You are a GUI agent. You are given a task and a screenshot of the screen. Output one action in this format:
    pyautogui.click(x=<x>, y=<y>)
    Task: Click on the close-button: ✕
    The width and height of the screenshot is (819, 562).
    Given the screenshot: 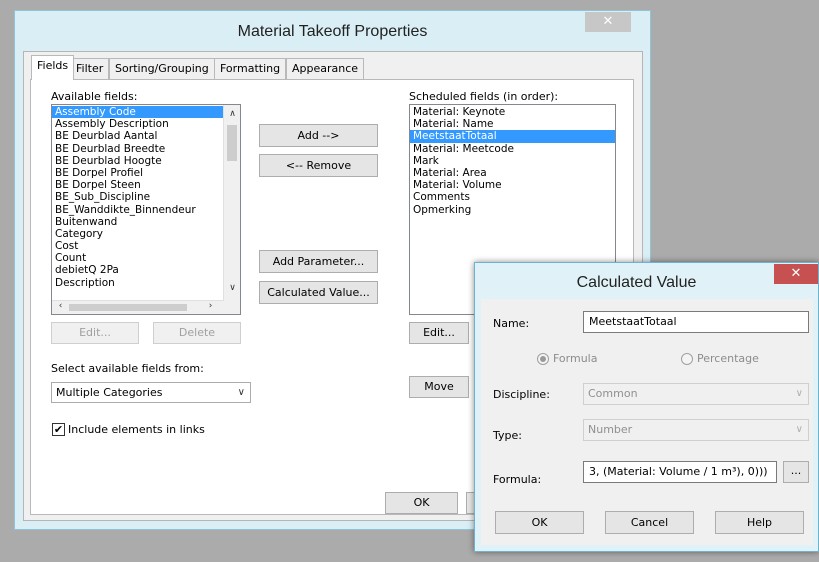 What is the action you would take?
    pyautogui.click(x=608, y=22)
    